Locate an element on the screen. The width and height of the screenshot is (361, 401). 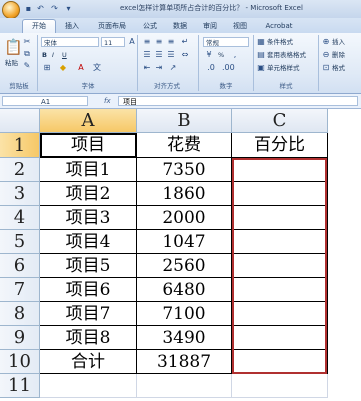
tab-formulas: 公式 is located at coordinates (150, 26).